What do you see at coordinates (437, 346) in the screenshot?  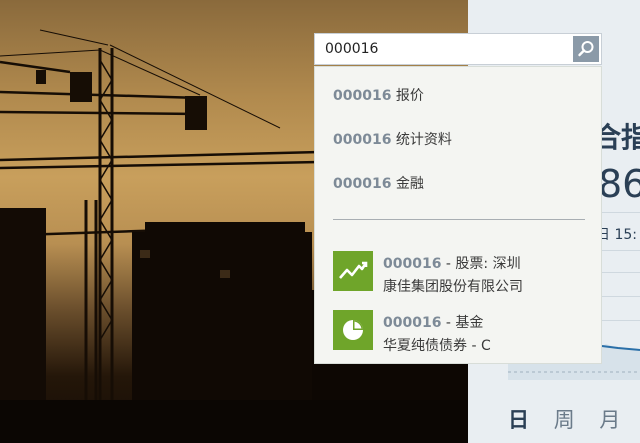 I see `result-name: 华夏纯债债券 - C` at bounding box center [437, 346].